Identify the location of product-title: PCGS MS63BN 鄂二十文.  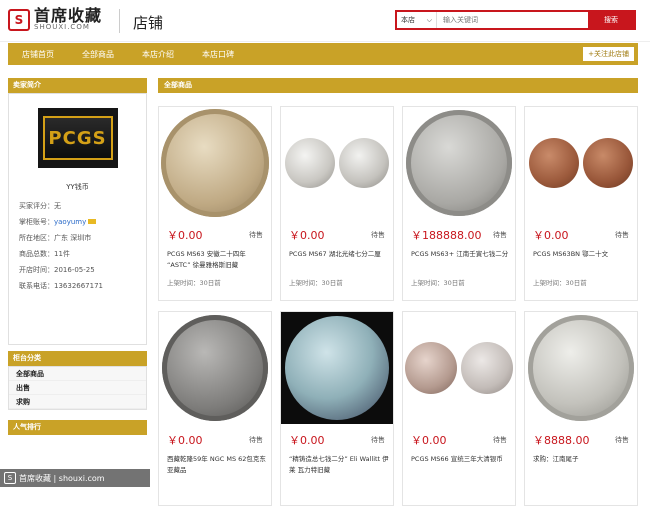
(583, 254).